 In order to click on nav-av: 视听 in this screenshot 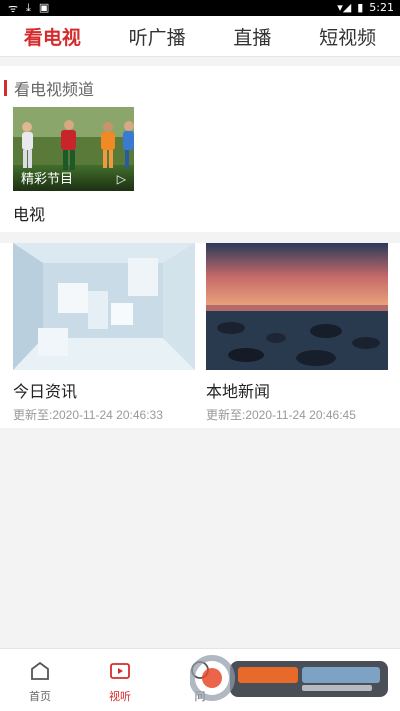, I will do `click(120, 676)`.